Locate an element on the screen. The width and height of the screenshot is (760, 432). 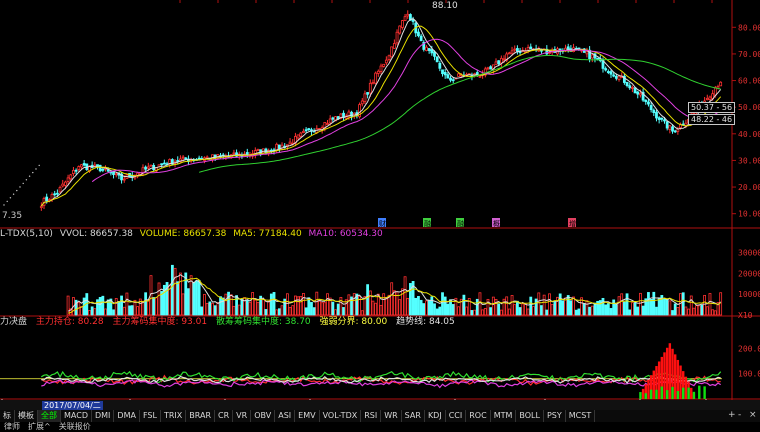
bottom-tab-2: 关联报价 is located at coordinates (75, 427).